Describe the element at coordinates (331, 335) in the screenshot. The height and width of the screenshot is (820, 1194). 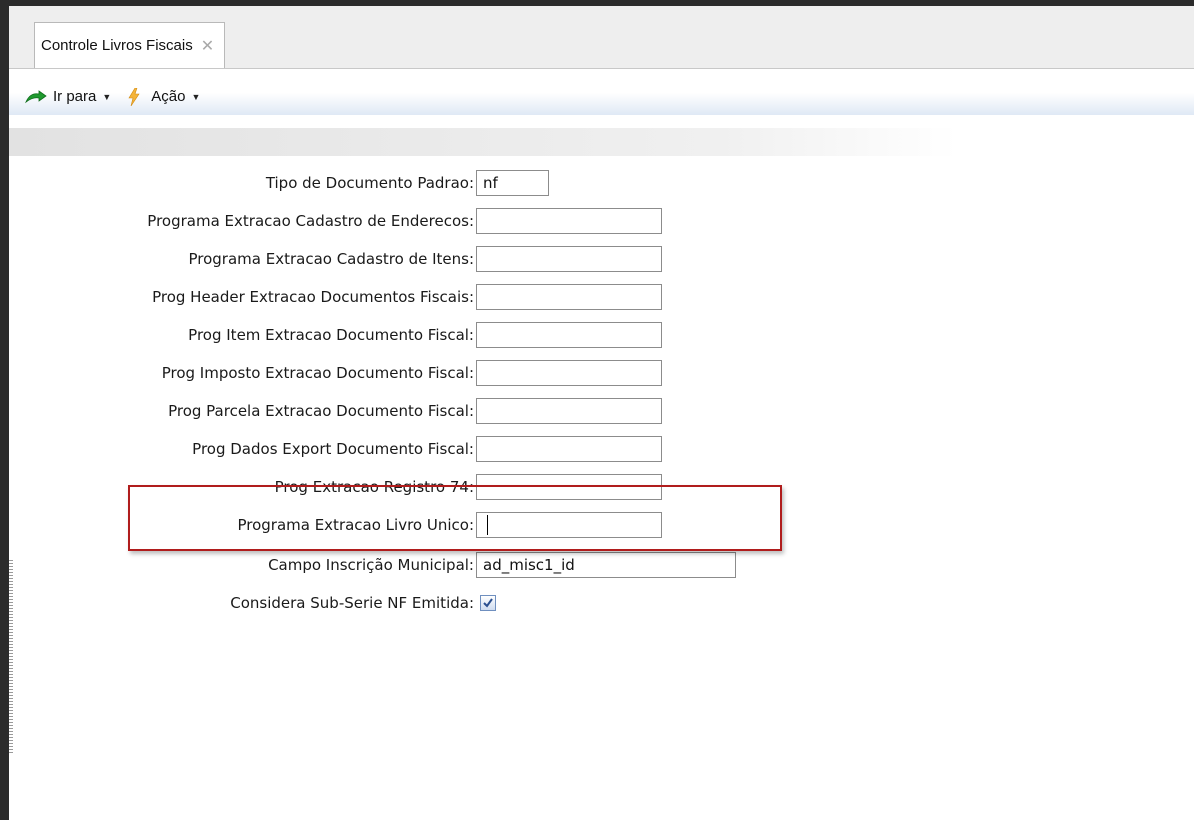
I see `label-prog-item: Prog Item Extracao Documento Fiscal:` at that location.